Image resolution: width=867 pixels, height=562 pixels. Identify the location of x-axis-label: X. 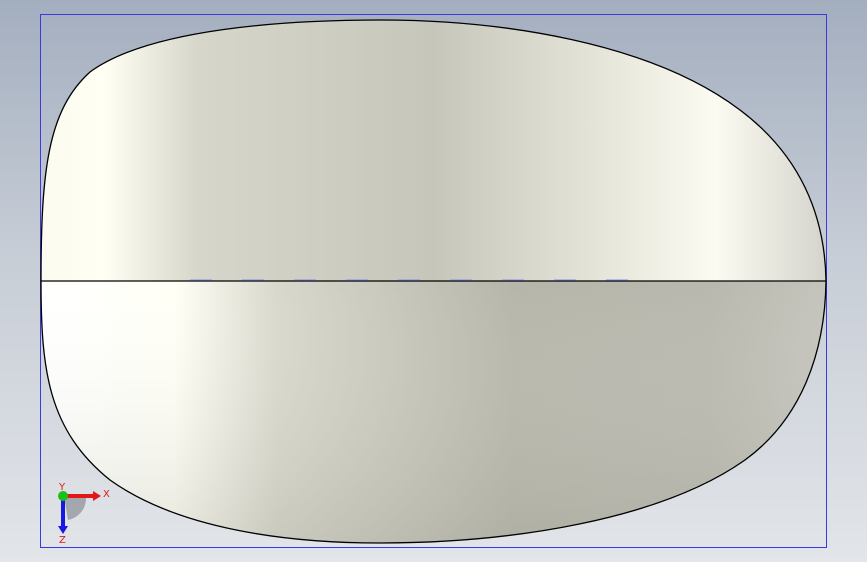
(106, 494).